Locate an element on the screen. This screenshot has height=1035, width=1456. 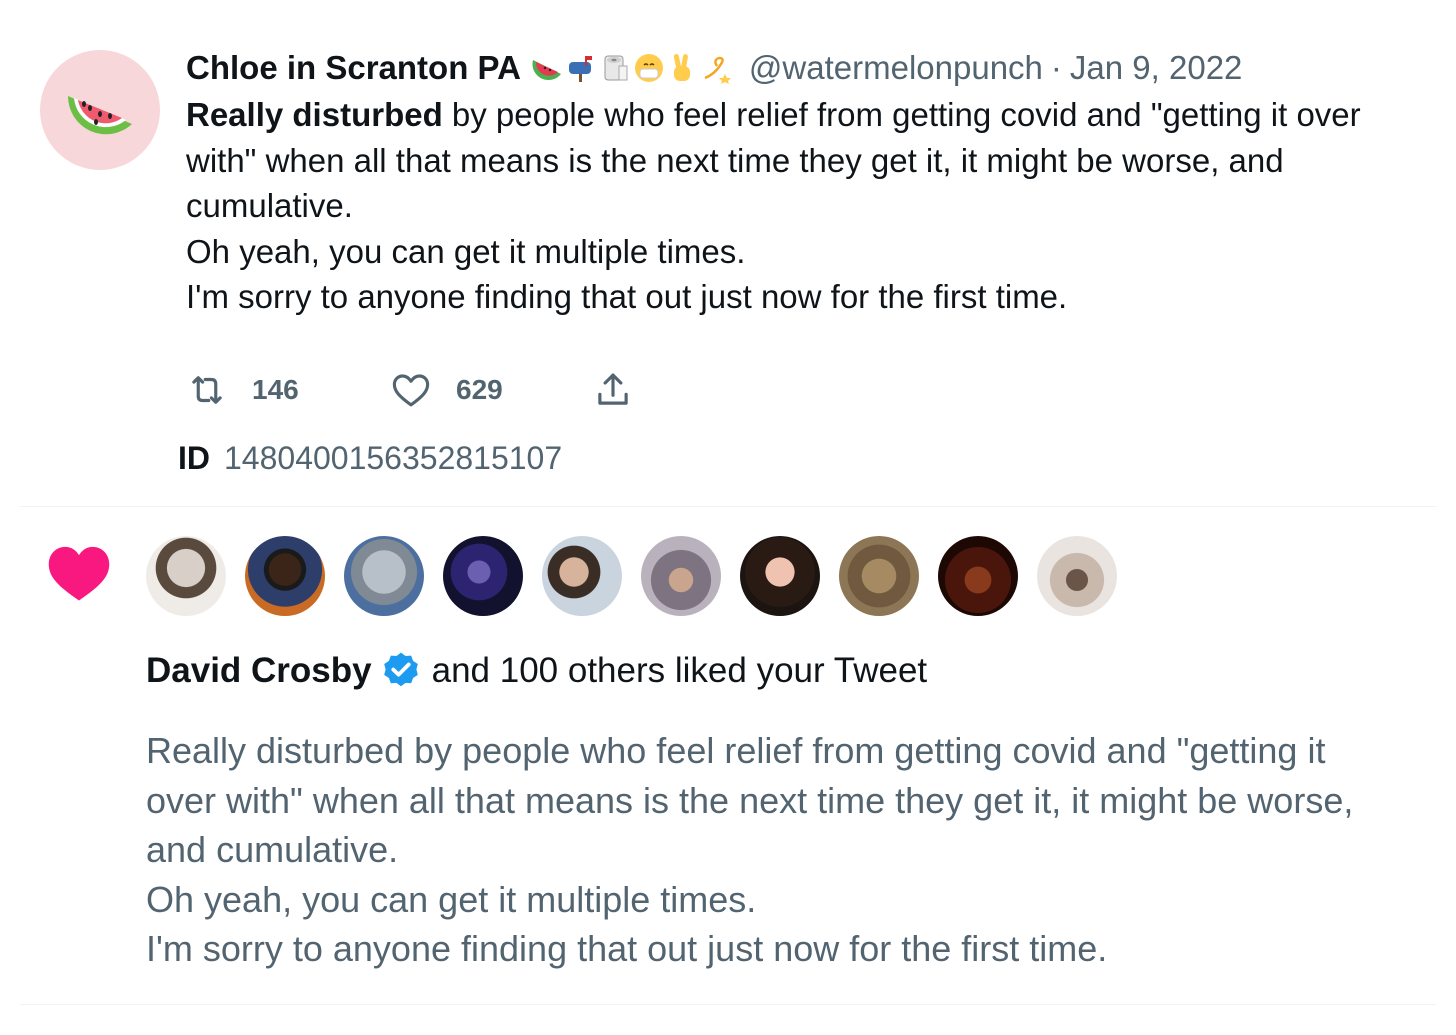
name-emojis is located at coordinates (633, 68).